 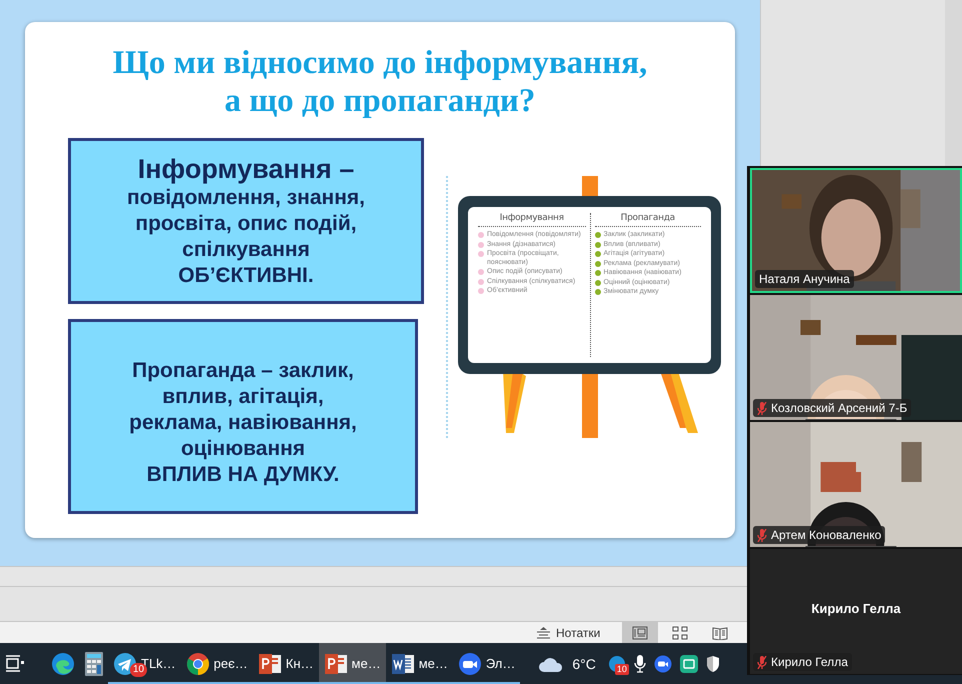 What do you see at coordinates (856, 230) in the screenshot?
I see `video-tile: Наталя Анучина` at bounding box center [856, 230].